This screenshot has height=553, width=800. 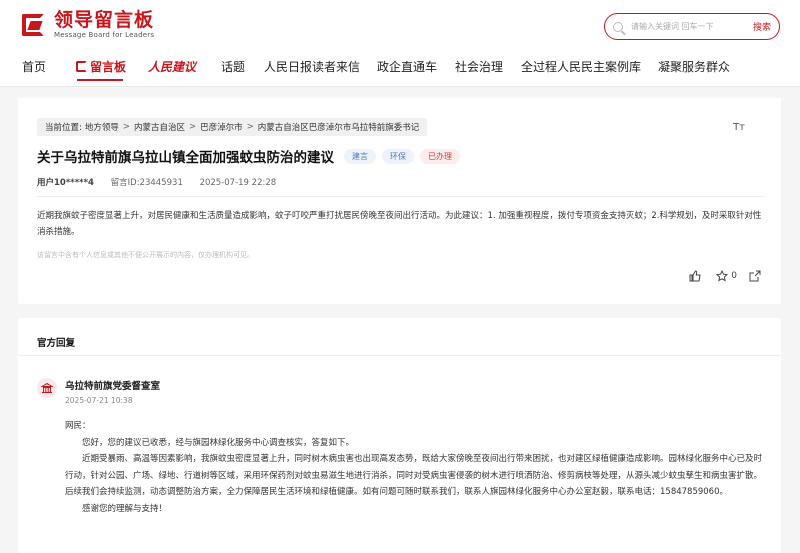 I want to click on government-building-icon, so click(x=47, y=388).